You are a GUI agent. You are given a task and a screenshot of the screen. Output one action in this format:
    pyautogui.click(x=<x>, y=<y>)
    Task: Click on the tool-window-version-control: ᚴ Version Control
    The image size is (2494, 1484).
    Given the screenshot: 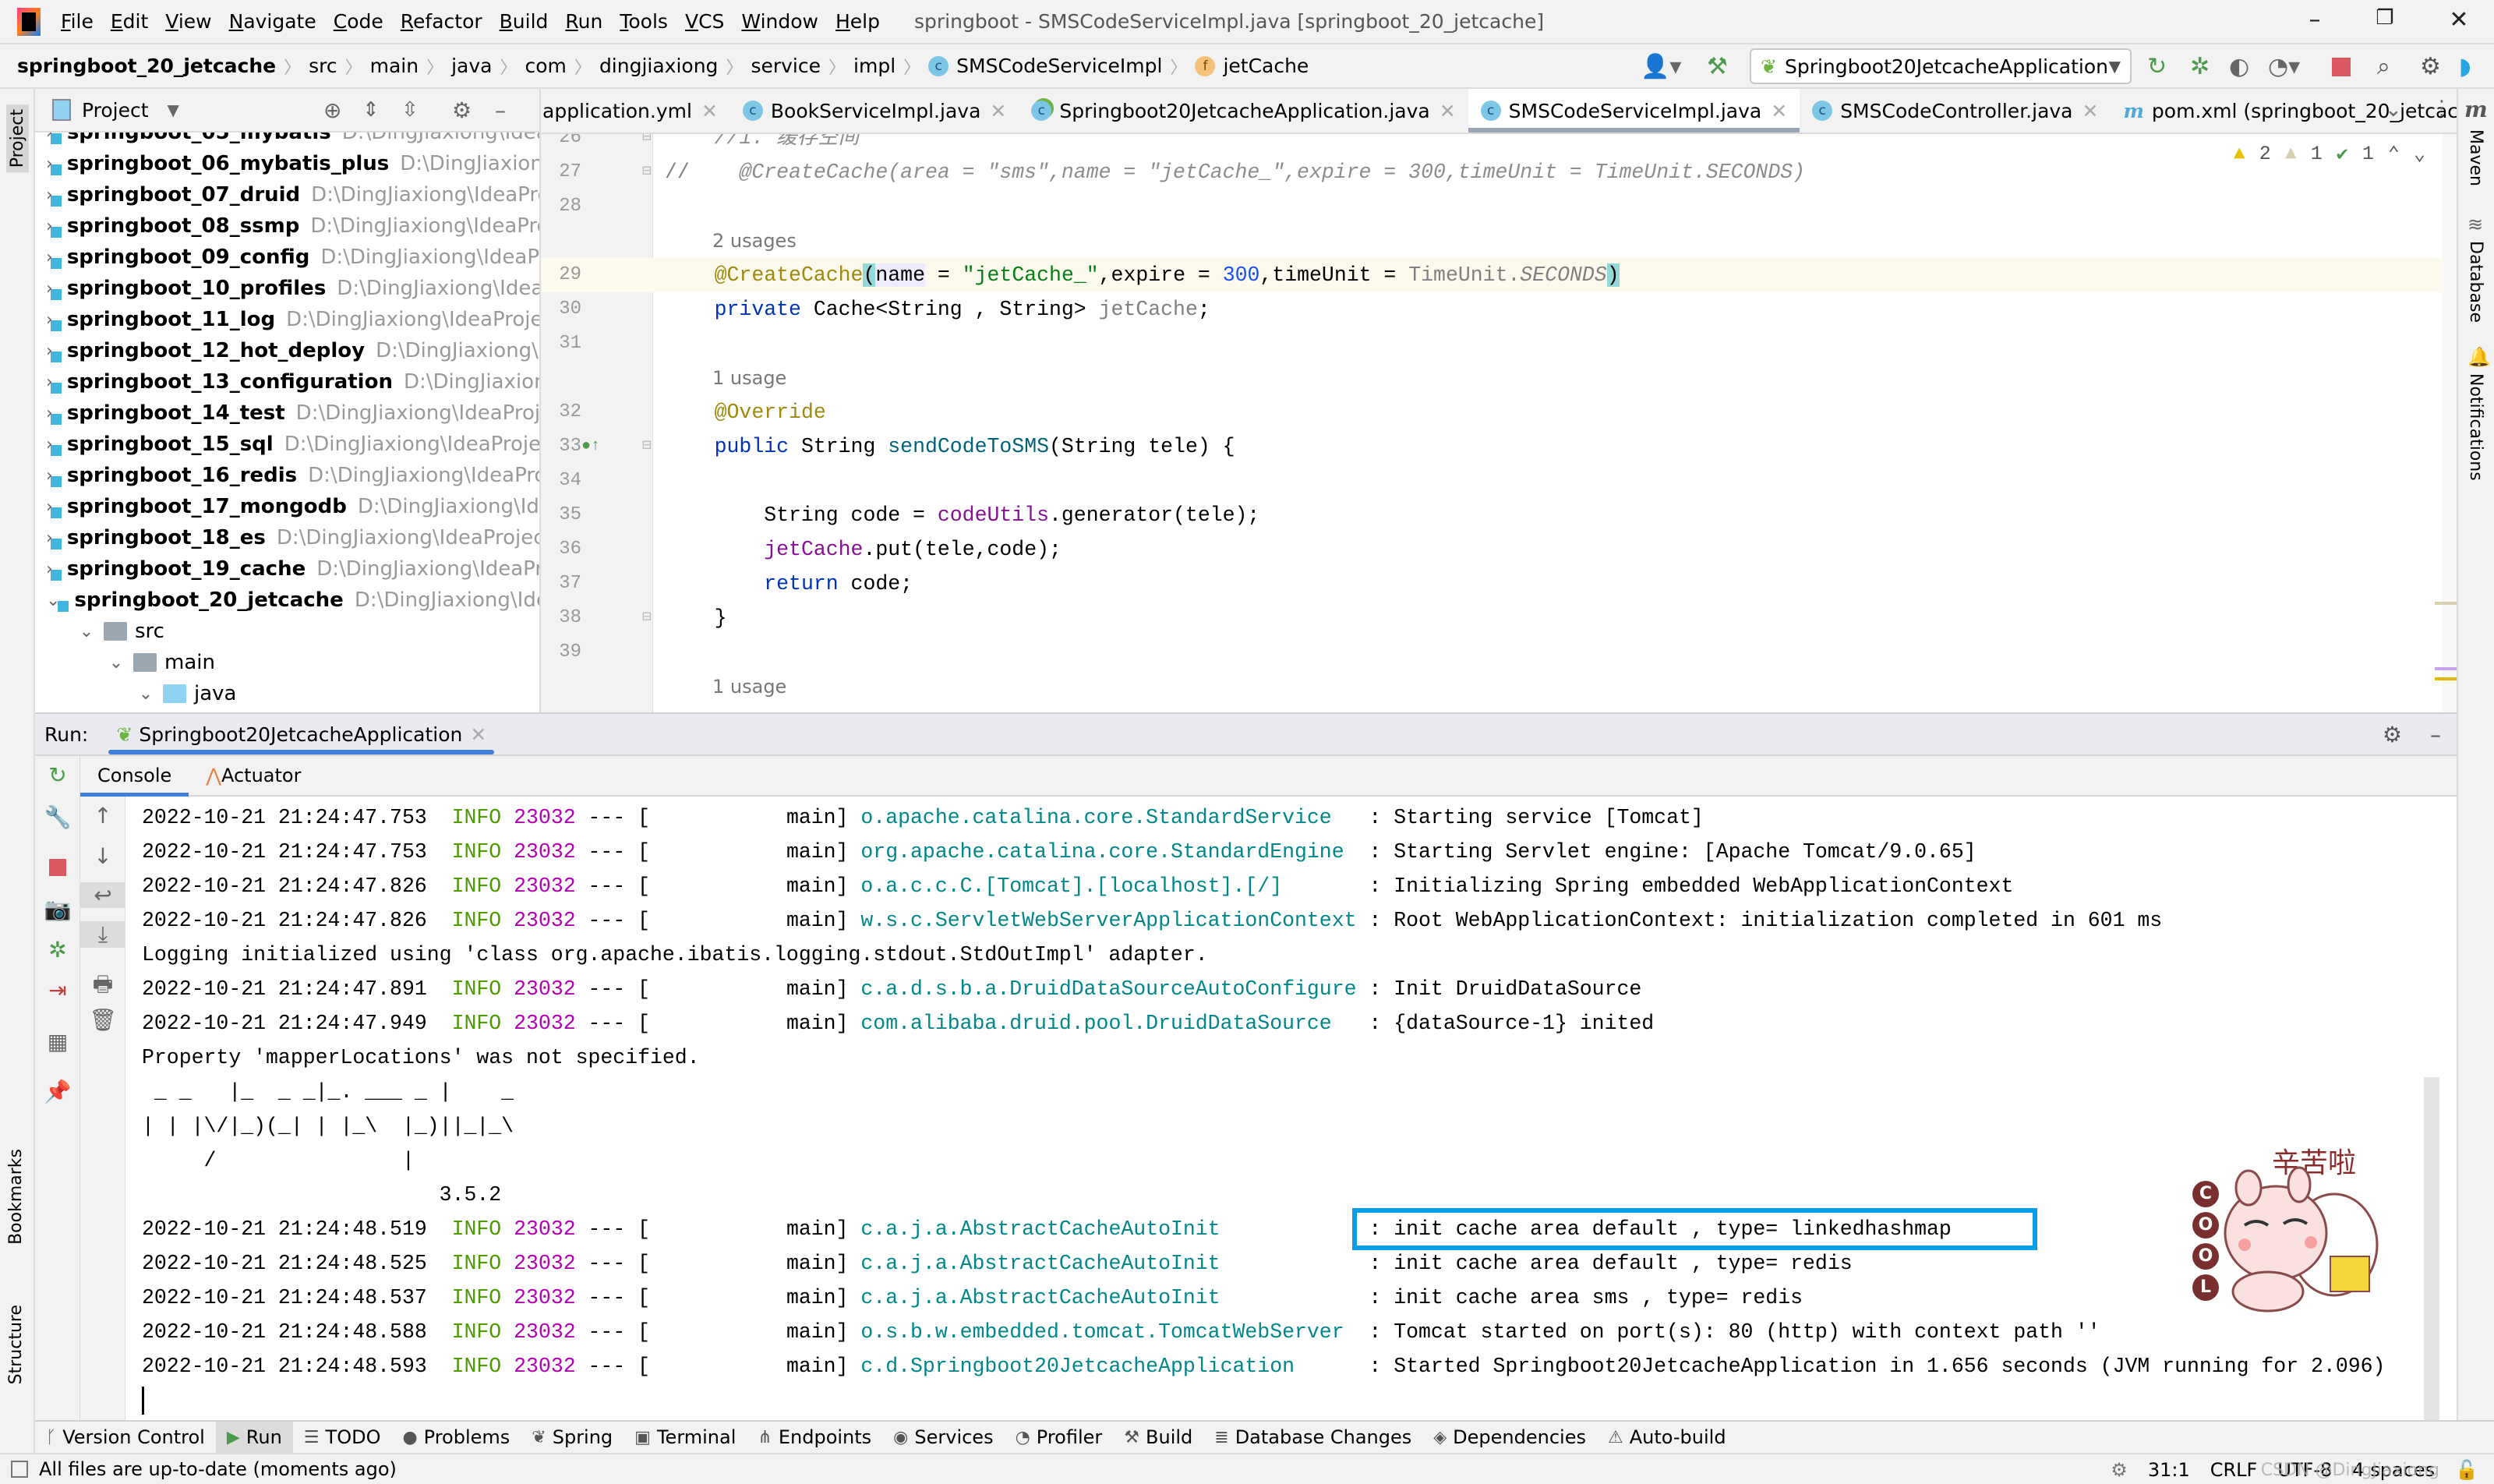 What is the action you would take?
    pyautogui.click(x=126, y=1437)
    